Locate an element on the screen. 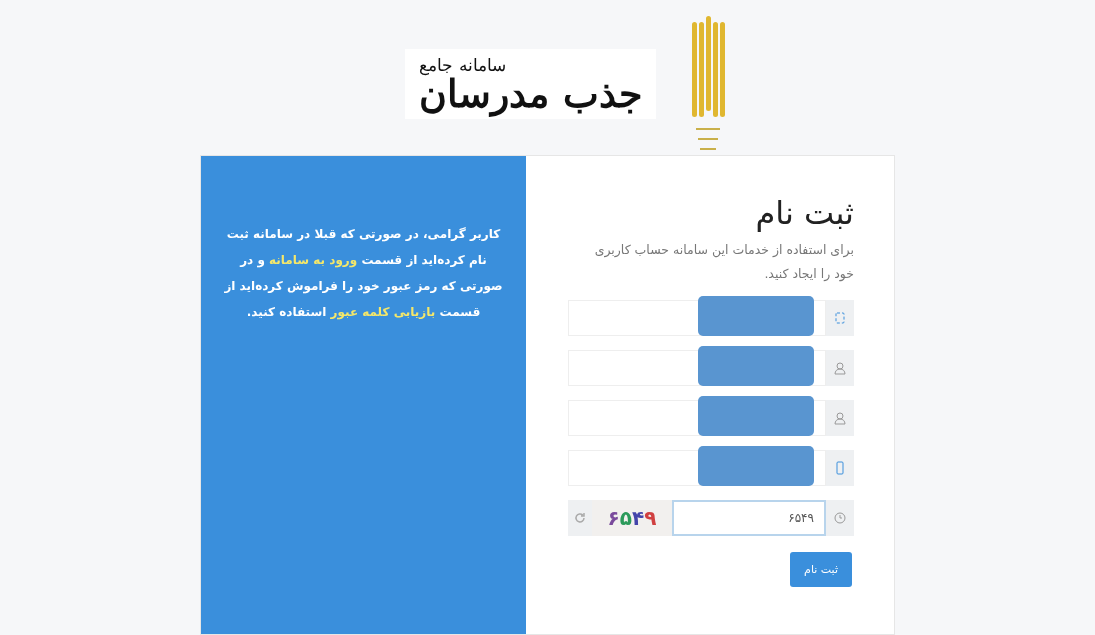  form-title: ثبت نام is located at coordinates (804, 213).